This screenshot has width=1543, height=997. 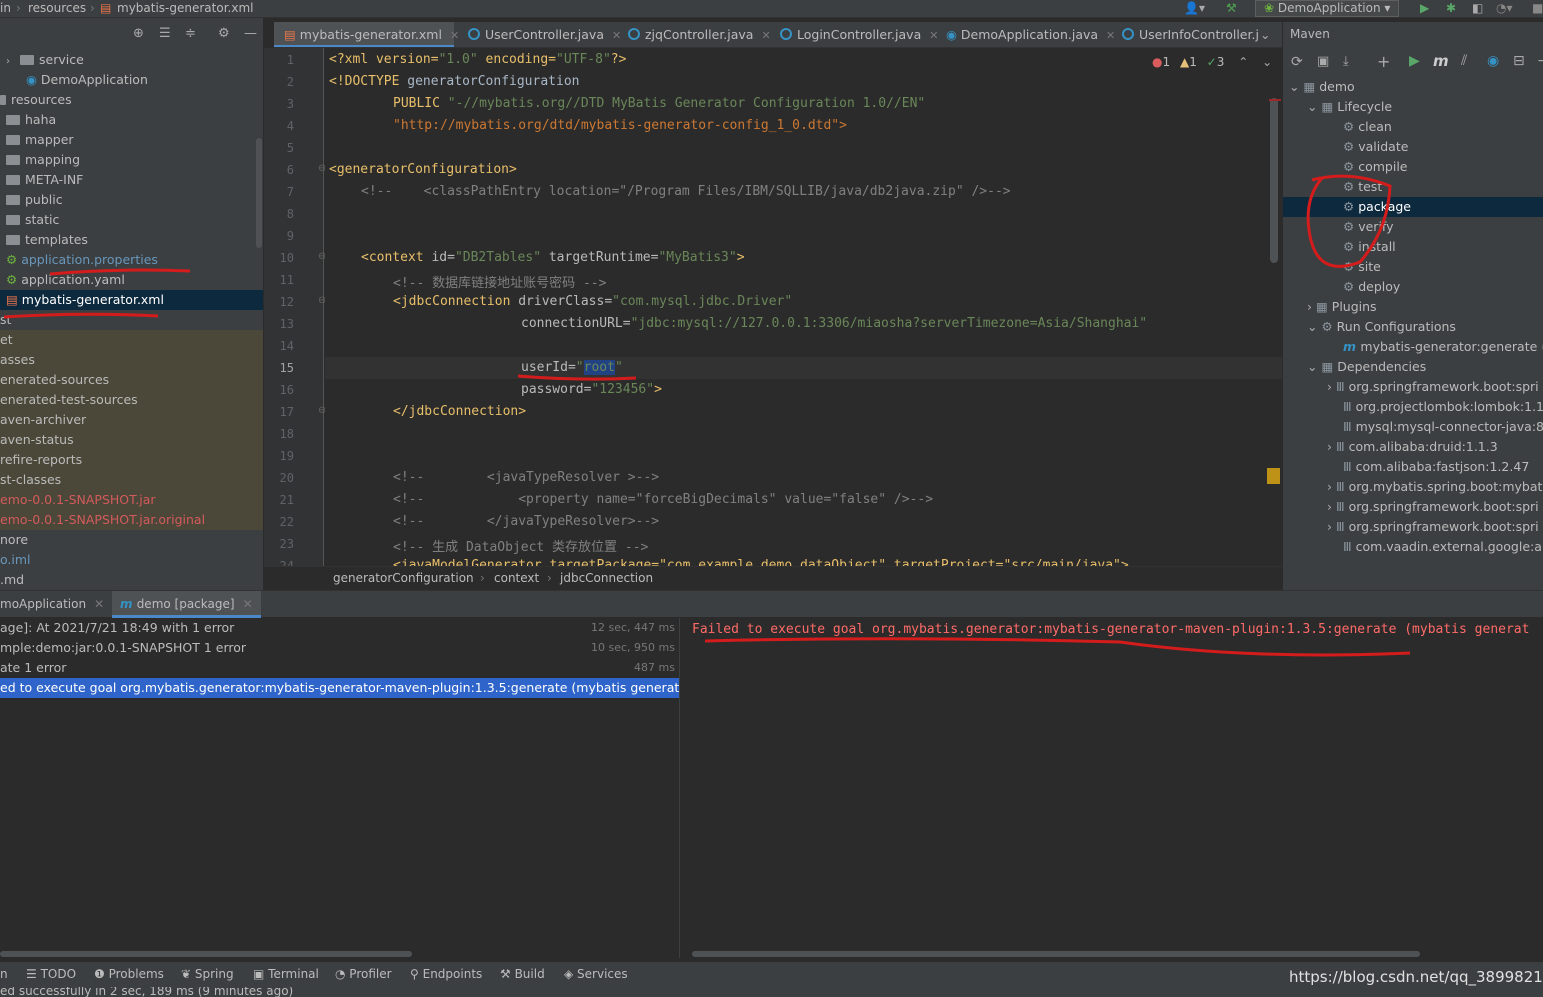 What do you see at coordinates (1371, 287) in the screenshot?
I see `lifecycle-deploy: ⚙ deploy` at bounding box center [1371, 287].